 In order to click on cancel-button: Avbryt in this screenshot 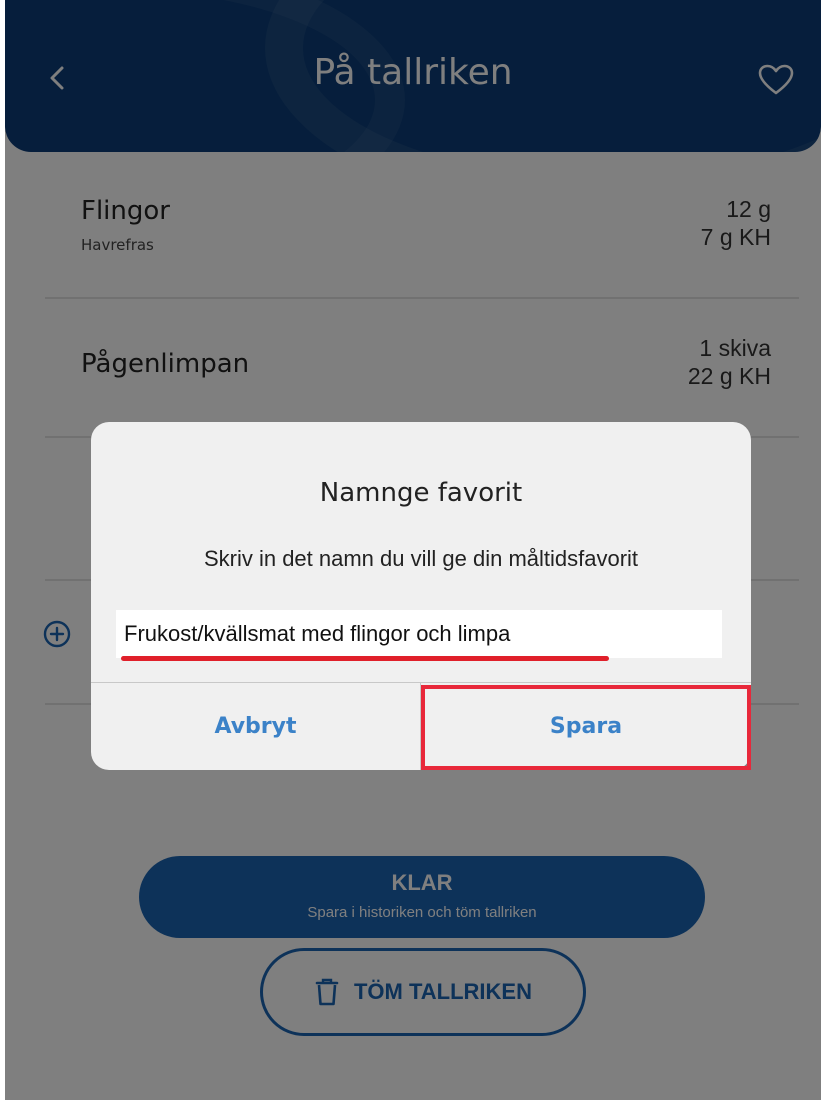, I will do `click(255, 726)`.